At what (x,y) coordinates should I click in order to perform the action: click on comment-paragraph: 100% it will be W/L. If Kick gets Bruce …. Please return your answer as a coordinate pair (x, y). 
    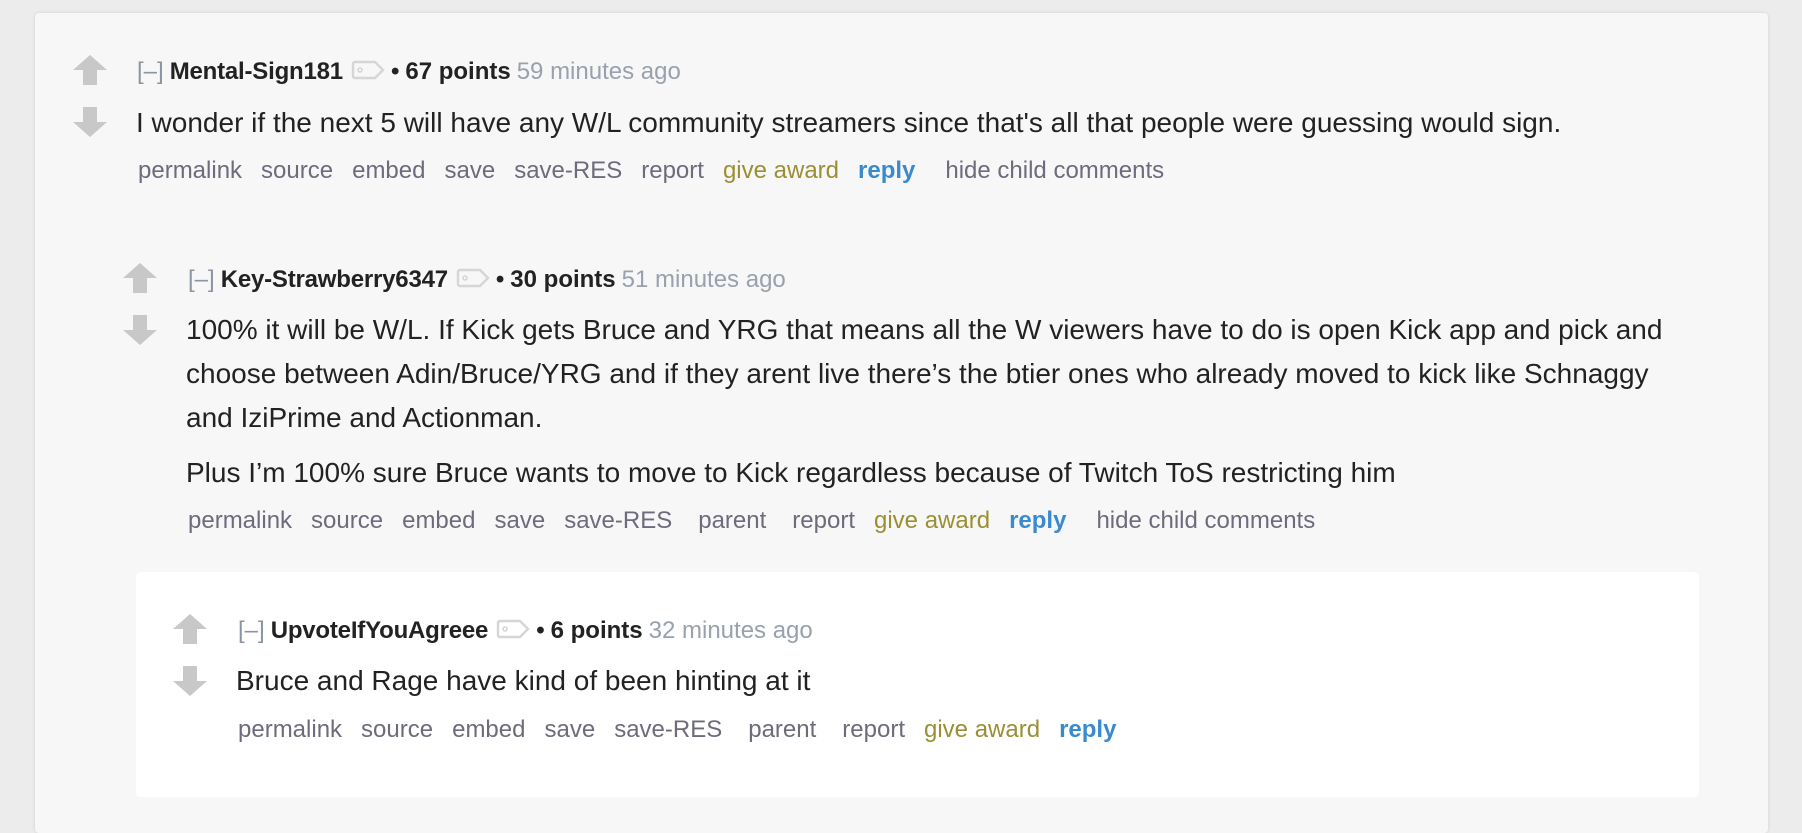
    Looking at the image, I should click on (924, 373).